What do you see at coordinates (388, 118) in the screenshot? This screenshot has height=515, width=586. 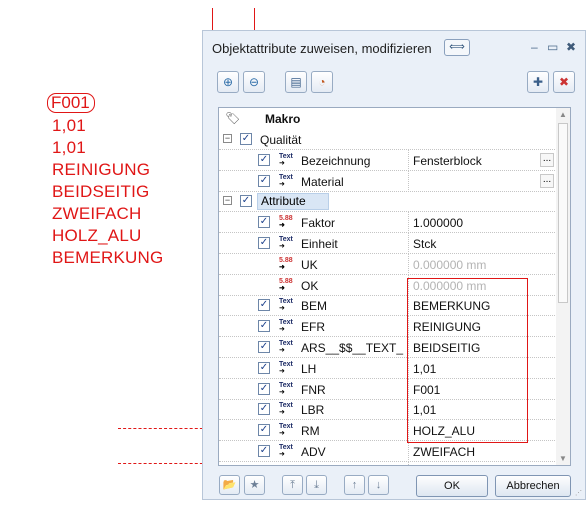 I see `tree-root-row: 🏷 Makro` at bounding box center [388, 118].